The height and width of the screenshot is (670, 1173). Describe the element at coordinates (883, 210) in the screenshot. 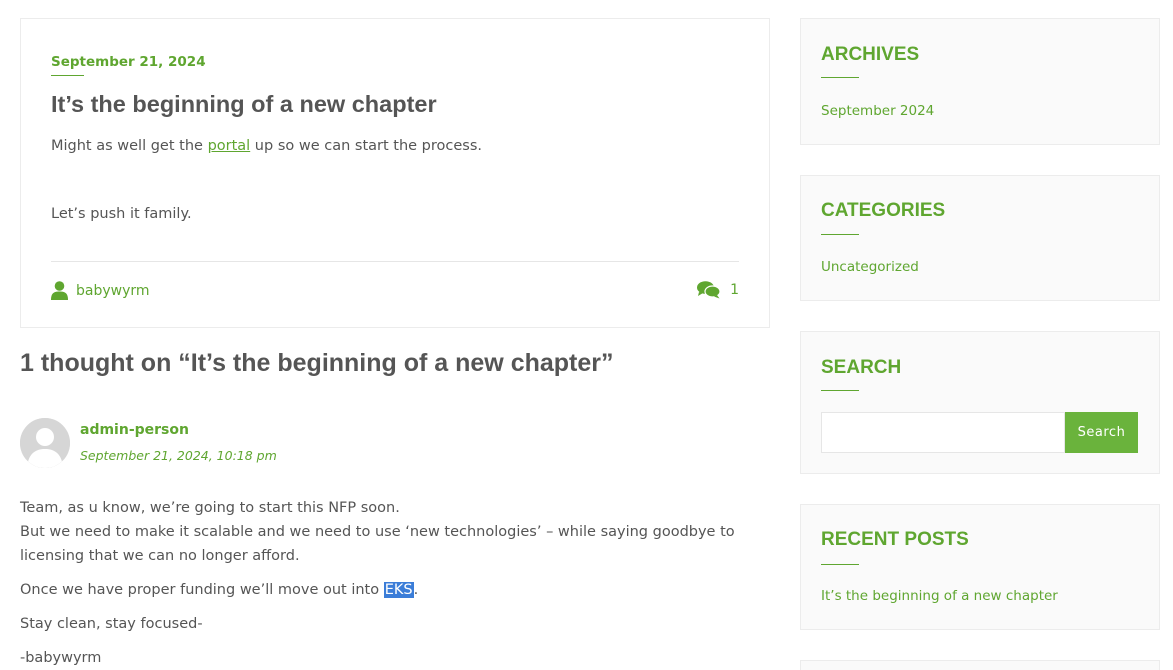

I see `categories-title: CATEGORIES` at that location.